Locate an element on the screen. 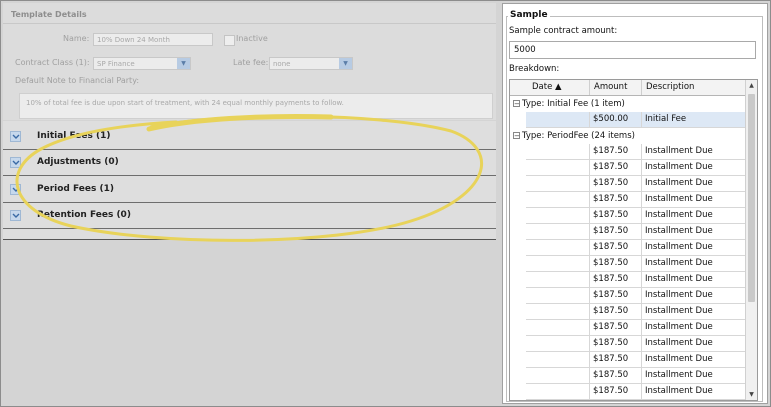 This screenshot has width=771, height=407. late-fee-dropdown-icon: ▼ is located at coordinates (345, 63).